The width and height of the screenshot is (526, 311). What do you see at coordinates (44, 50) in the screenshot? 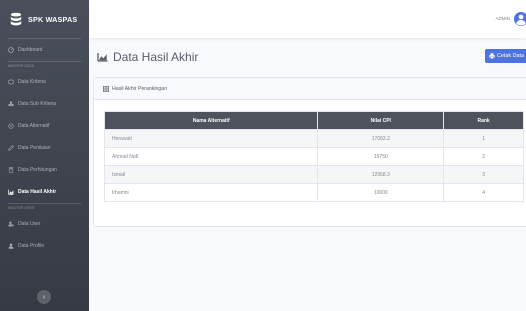
I see `sidebar-item-dashboard: Dashboard` at bounding box center [44, 50].